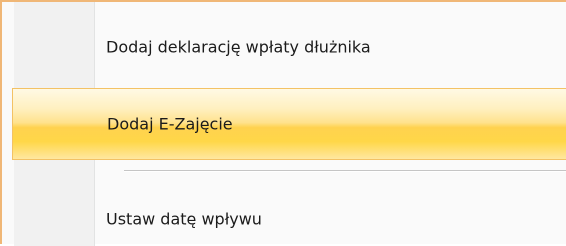  What do you see at coordinates (238, 47) in the screenshot?
I see `menu-item-label: Dodaj deklarację wpłaty dłużnika` at bounding box center [238, 47].